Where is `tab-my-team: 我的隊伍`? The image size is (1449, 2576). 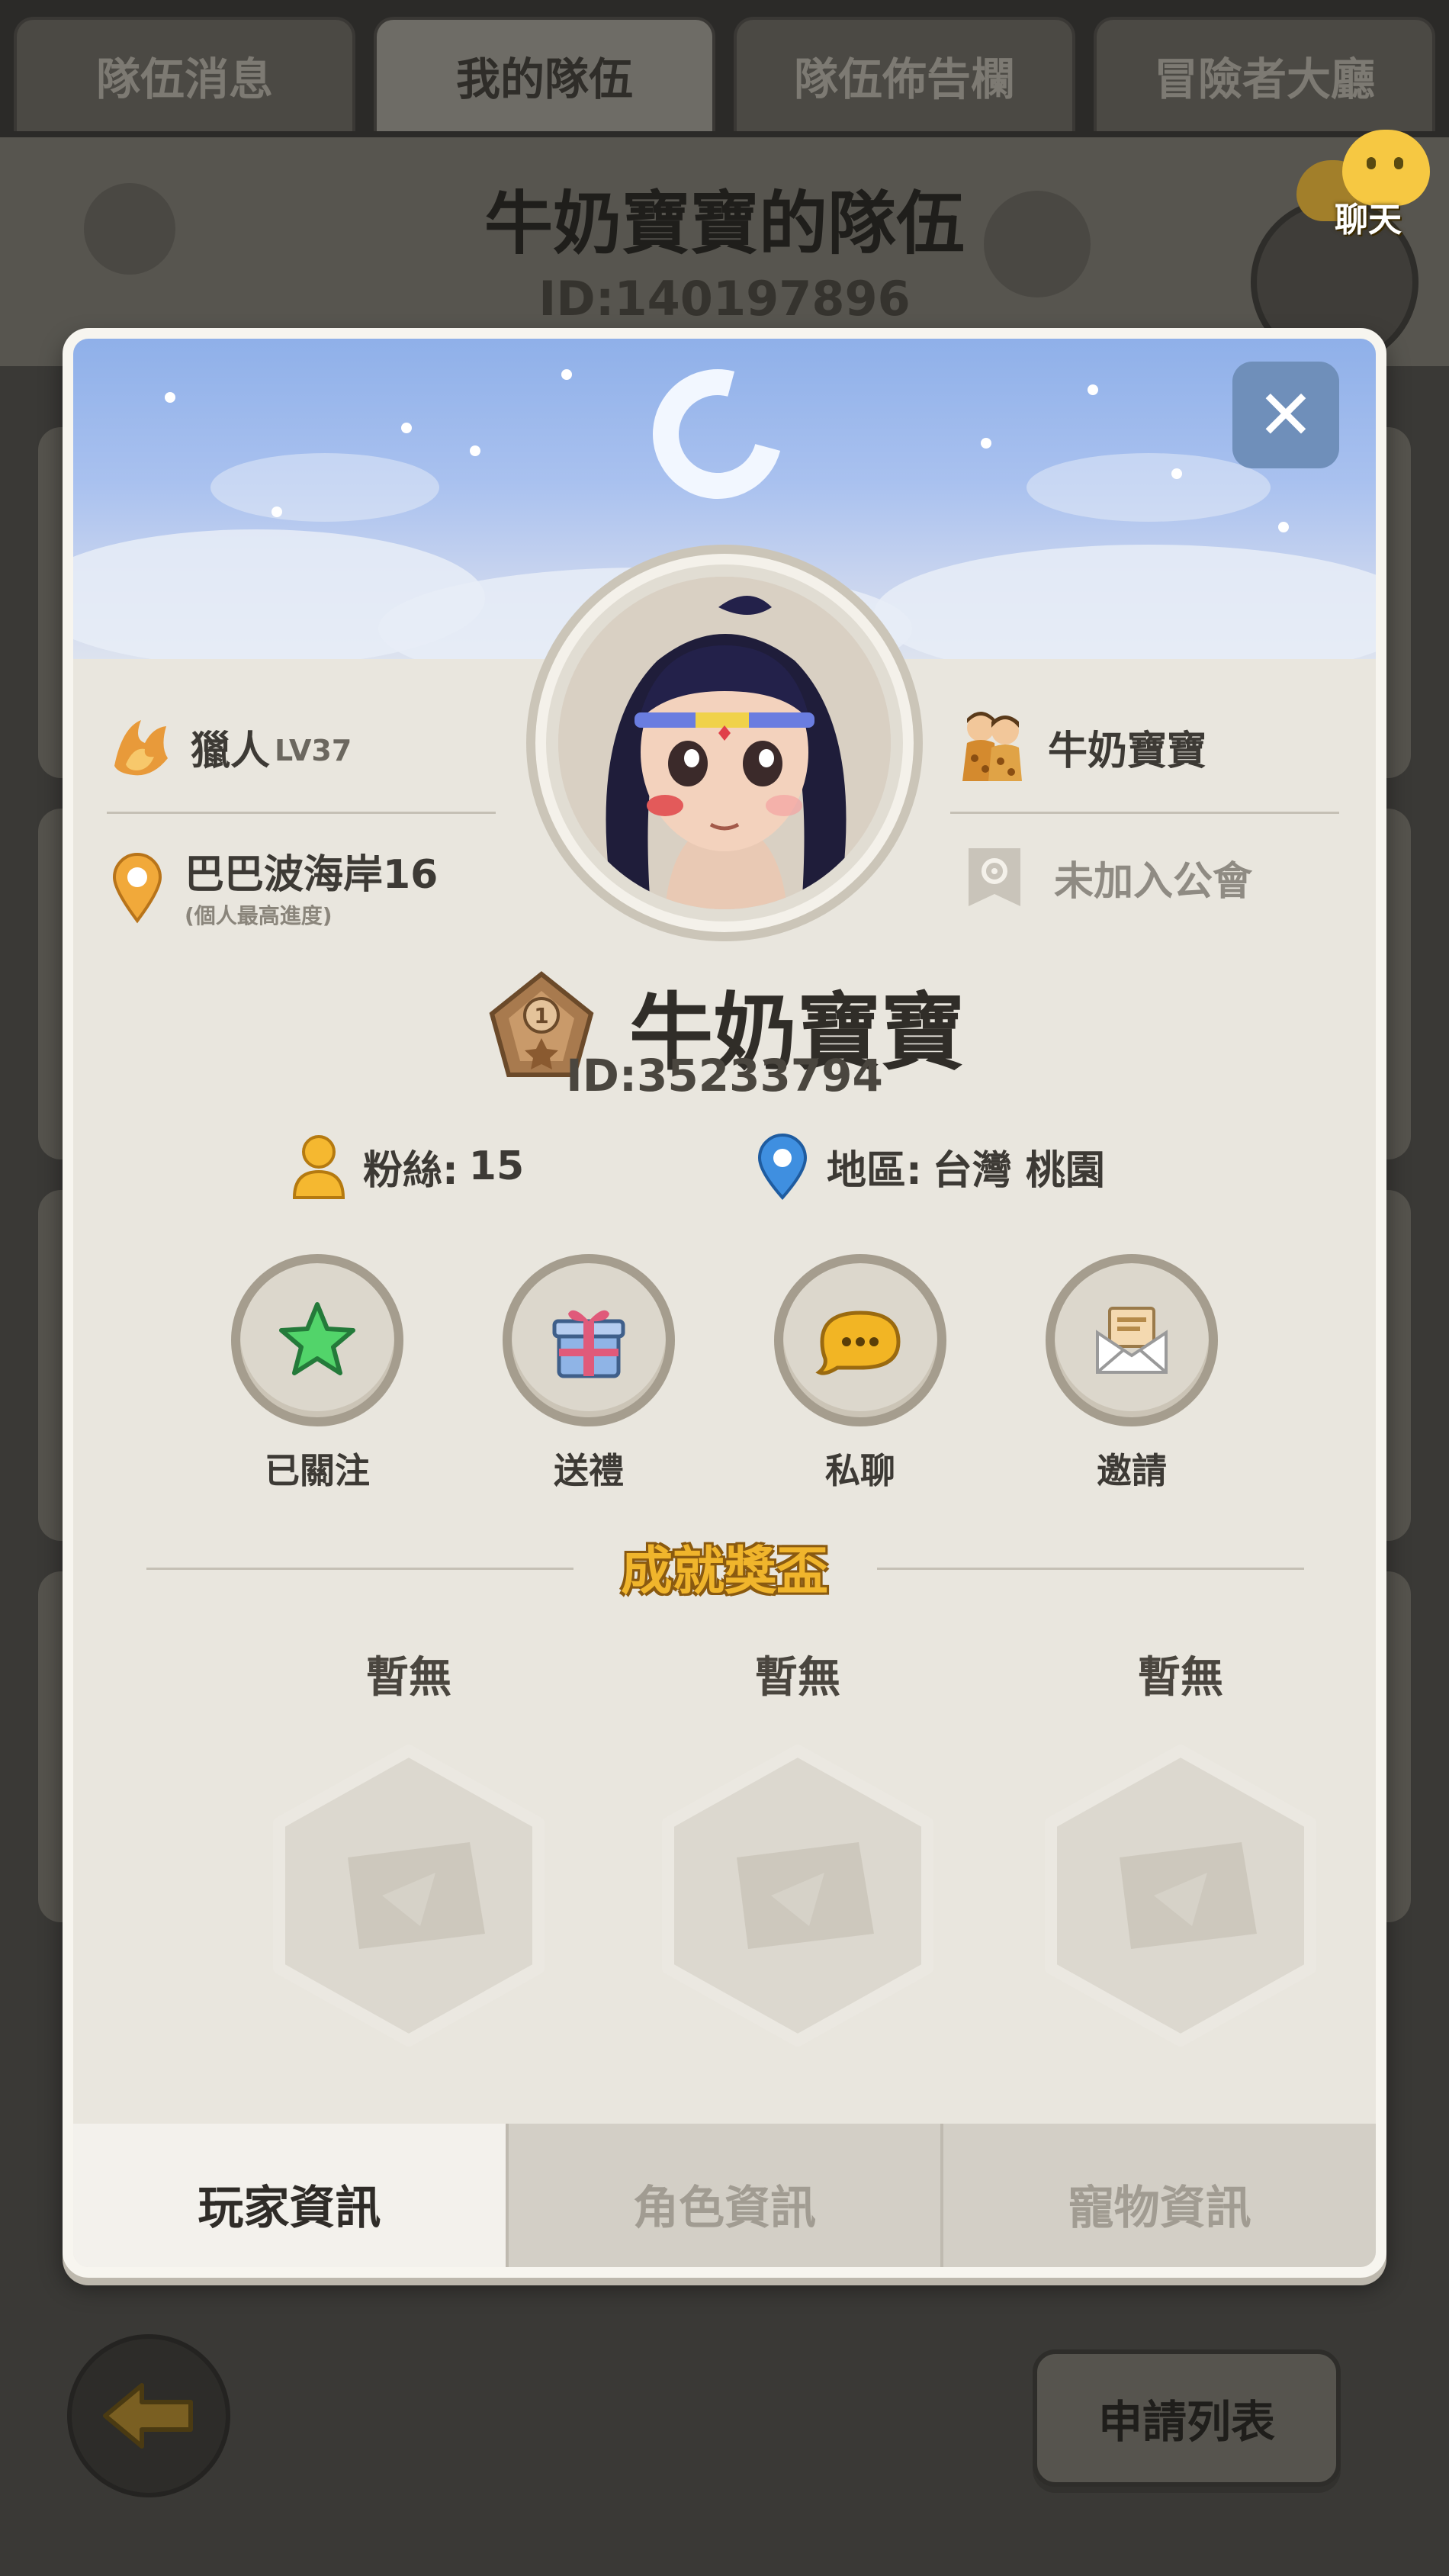 tab-my-team: 我的隊伍 is located at coordinates (544, 74).